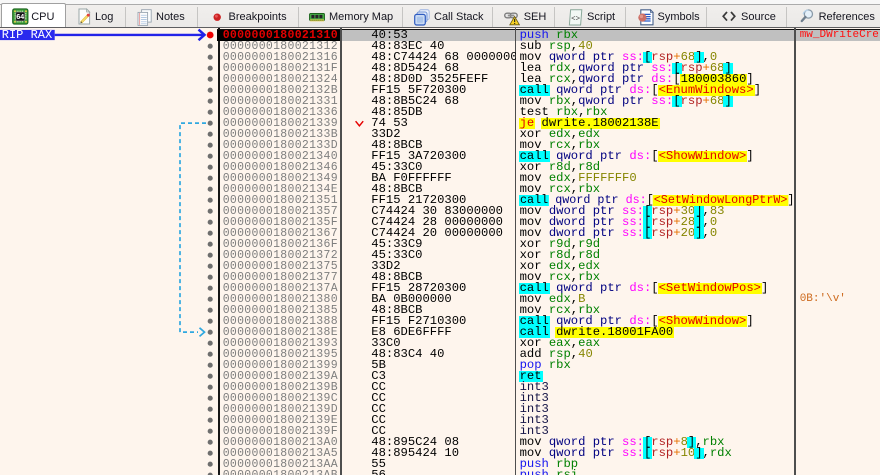 This screenshot has height=475, width=880. What do you see at coordinates (20, 17) in the screenshot?
I see `svg-text: 64` at bounding box center [20, 17].